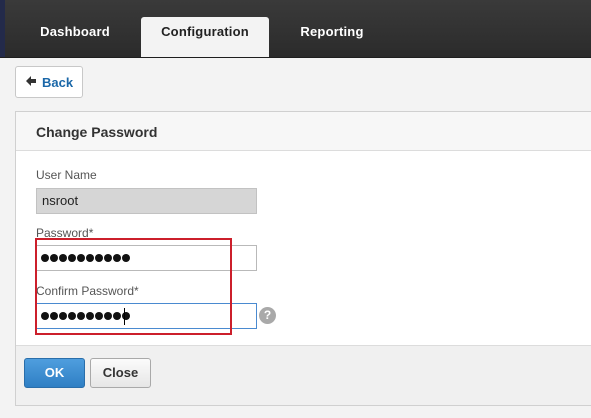 This screenshot has width=591, height=418. I want to click on confirm-password-label: Confirm Password*, so click(87, 291).